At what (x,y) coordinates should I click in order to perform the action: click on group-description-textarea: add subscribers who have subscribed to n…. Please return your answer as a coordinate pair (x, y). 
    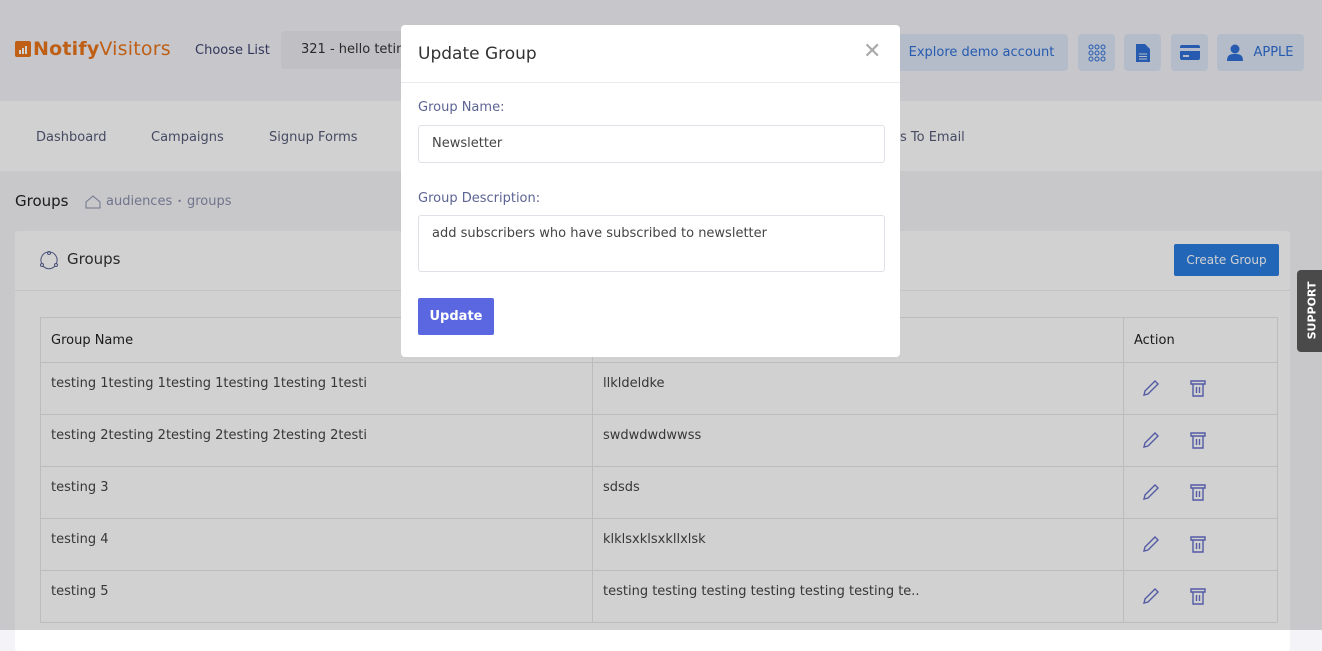
    Looking at the image, I should click on (651, 243).